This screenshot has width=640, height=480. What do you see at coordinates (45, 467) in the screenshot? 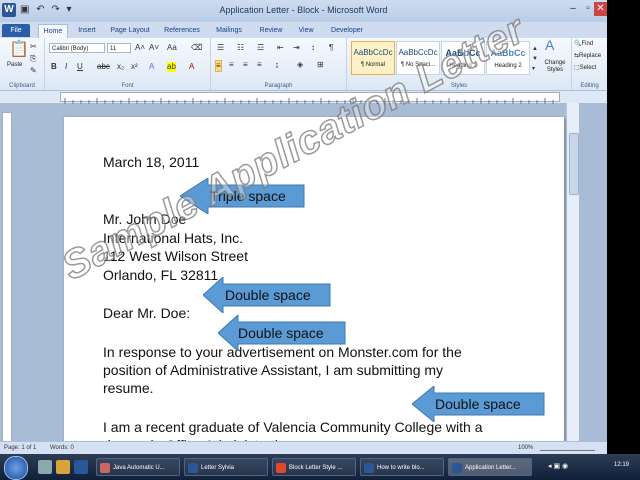
I see `show-desktop-icon` at bounding box center [45, 467].